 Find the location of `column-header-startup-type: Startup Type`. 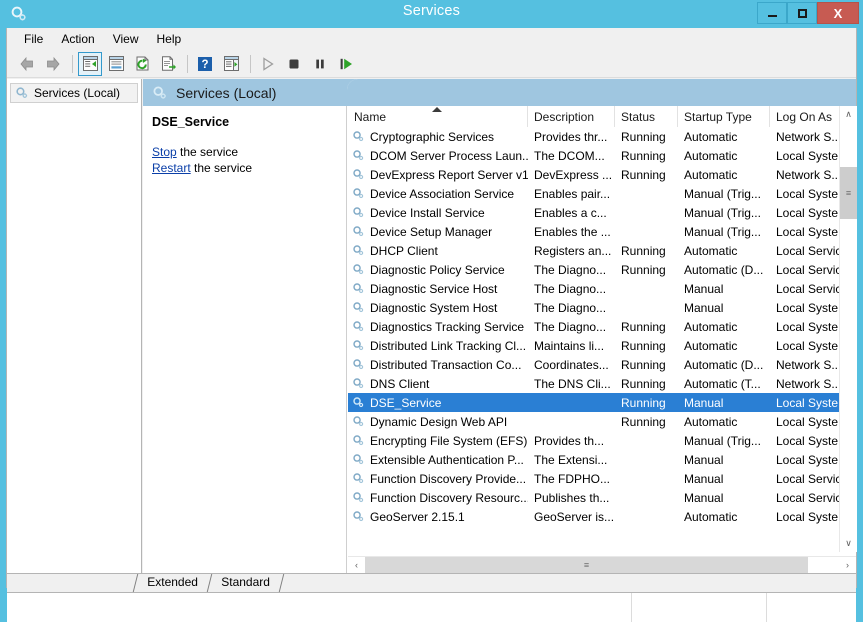

column-header-startup-type: Startup Type is located at coordinates (724, 116).